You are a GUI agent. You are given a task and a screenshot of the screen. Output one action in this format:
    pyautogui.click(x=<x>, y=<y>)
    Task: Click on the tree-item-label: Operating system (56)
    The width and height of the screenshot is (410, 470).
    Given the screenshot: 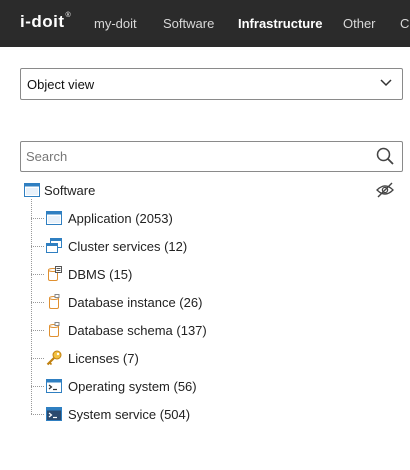 What is the action you would take?
    pyautogui.click(x=132, y=386)
    